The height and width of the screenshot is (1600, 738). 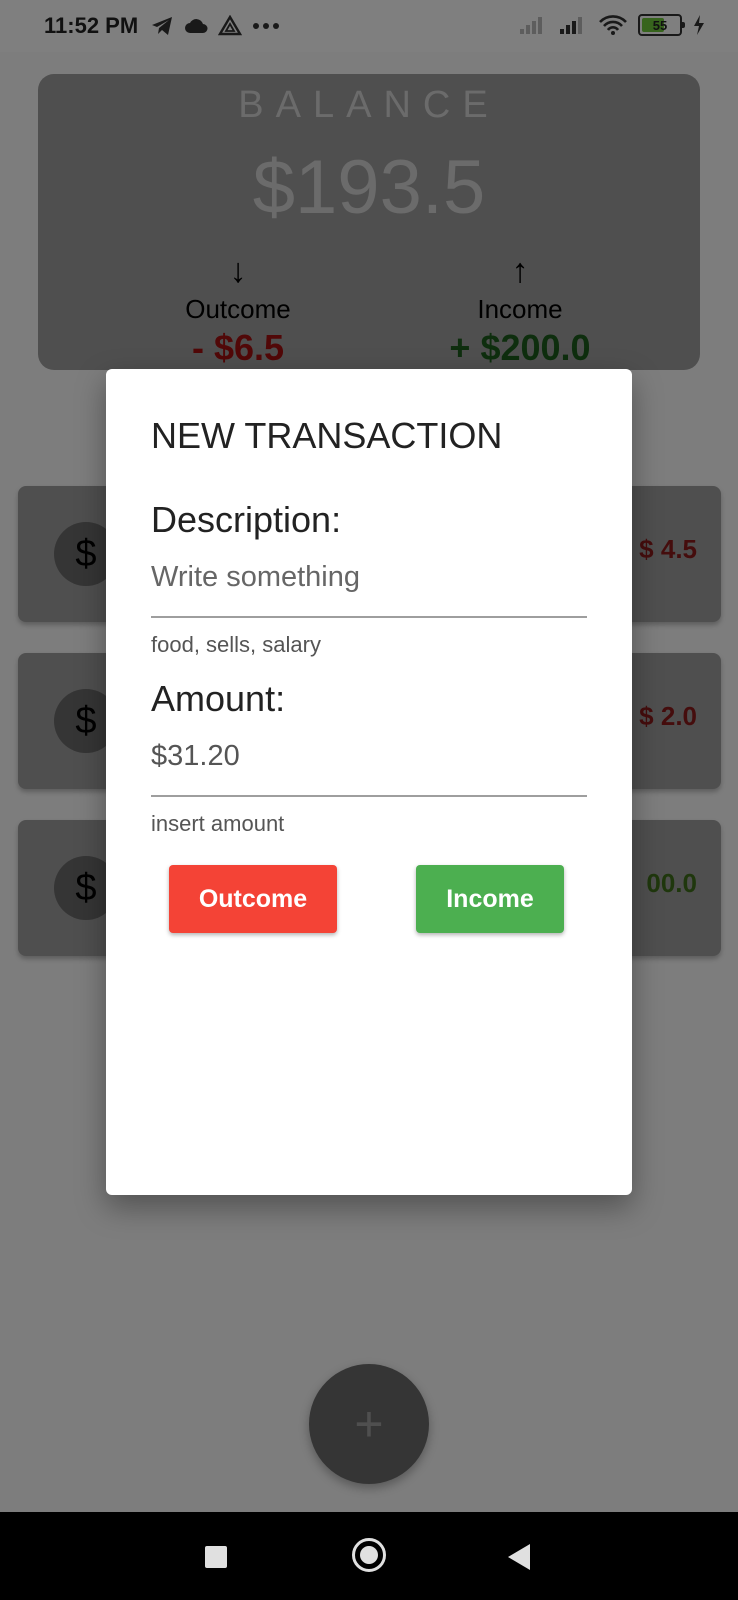 What do you see at coordinates (216, 1557) in the screenshot?
I see `recents-icon` at bounding box center [216, 1557].